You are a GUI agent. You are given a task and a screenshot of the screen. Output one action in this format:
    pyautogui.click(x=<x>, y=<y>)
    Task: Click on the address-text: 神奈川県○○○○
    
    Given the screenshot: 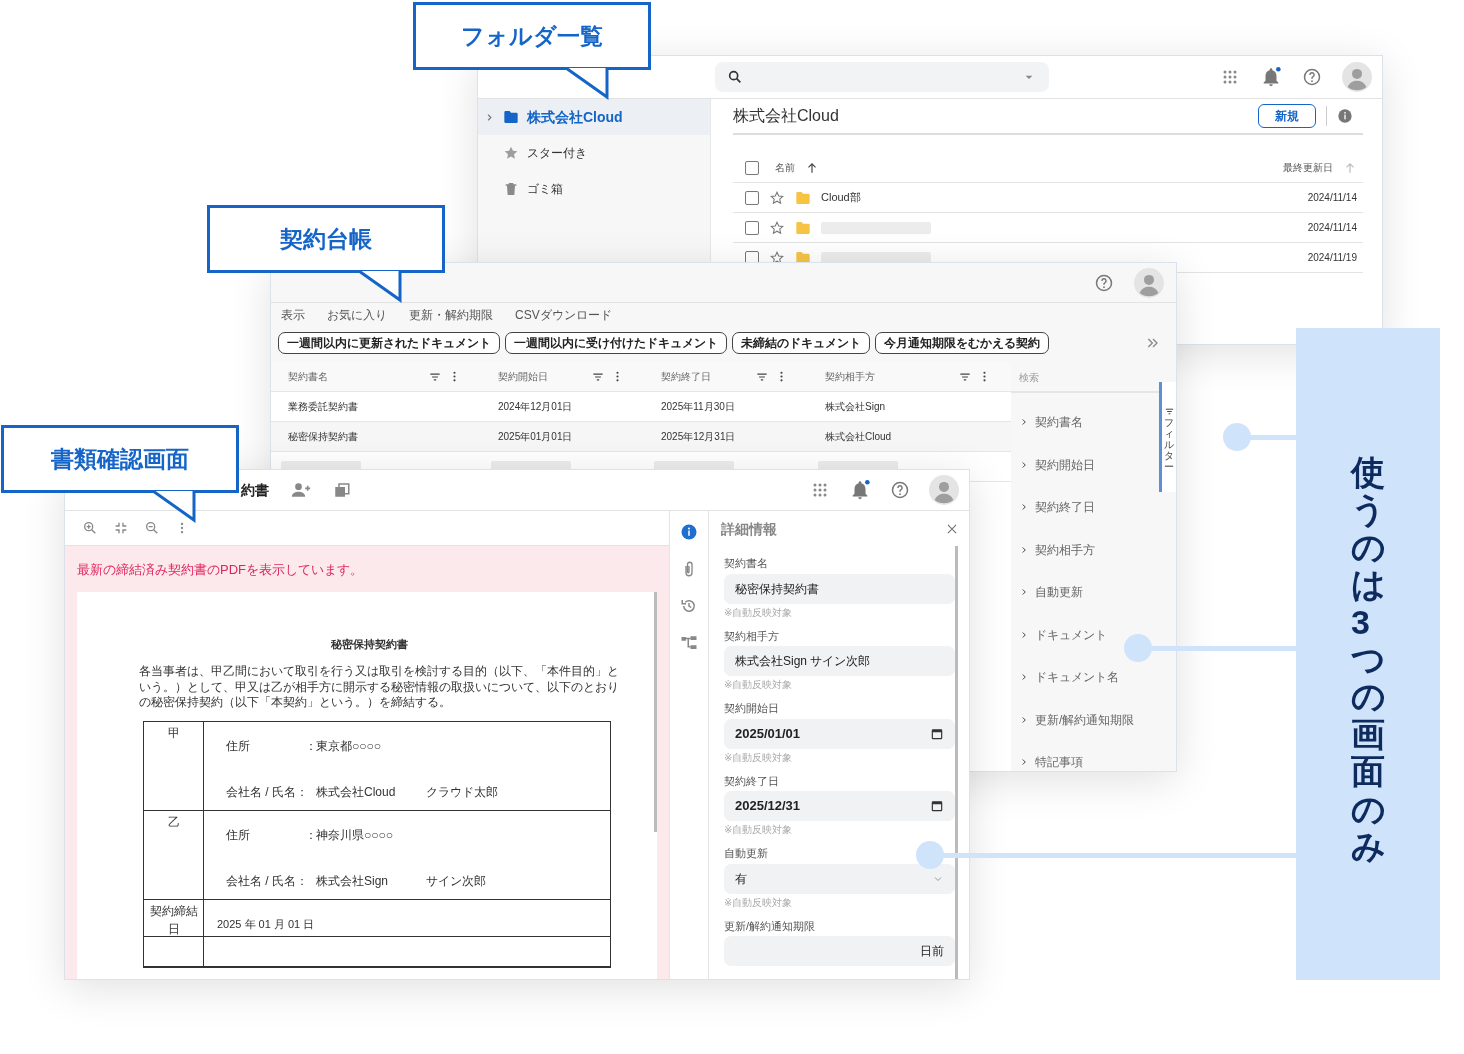 What is the action you would take?
    pyautogui.click(x=354, y=835)
    